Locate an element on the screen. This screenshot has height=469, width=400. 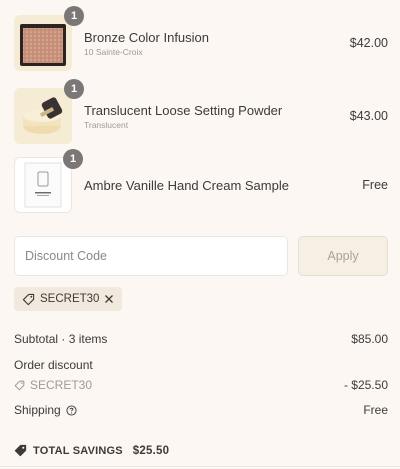
order-discount-label: Order discount is located at coordinates (53, 365).